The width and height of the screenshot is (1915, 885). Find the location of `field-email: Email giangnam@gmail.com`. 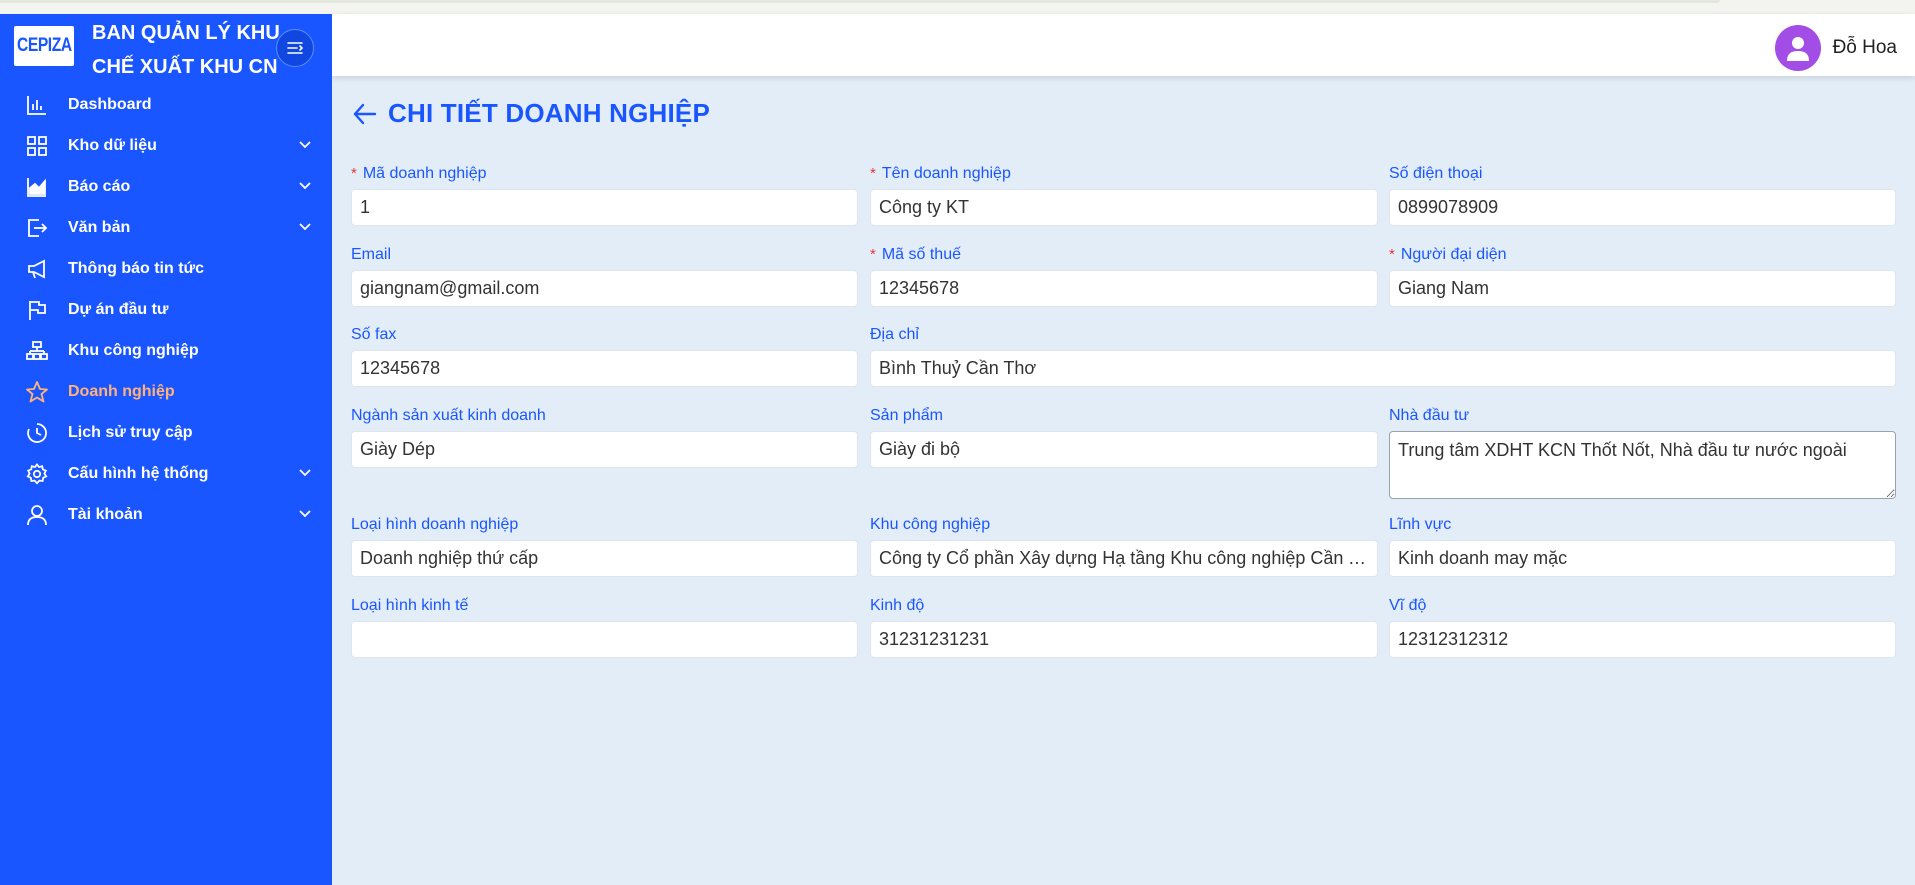

field-email: Email giangnam@gmail.com is located at coordinates (604, 276).